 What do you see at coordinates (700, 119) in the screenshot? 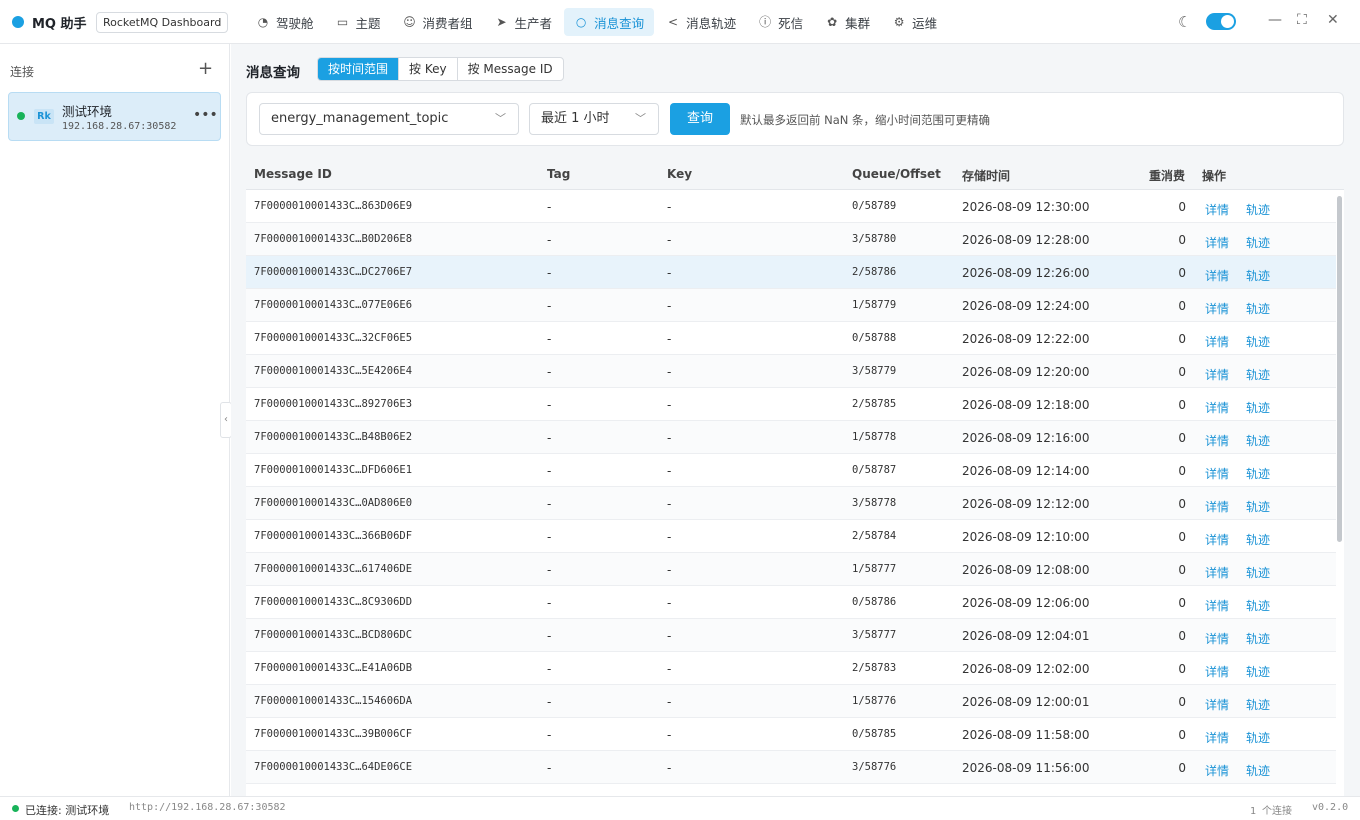
I see `query-button: 查询` at bounding box center [700, 119].